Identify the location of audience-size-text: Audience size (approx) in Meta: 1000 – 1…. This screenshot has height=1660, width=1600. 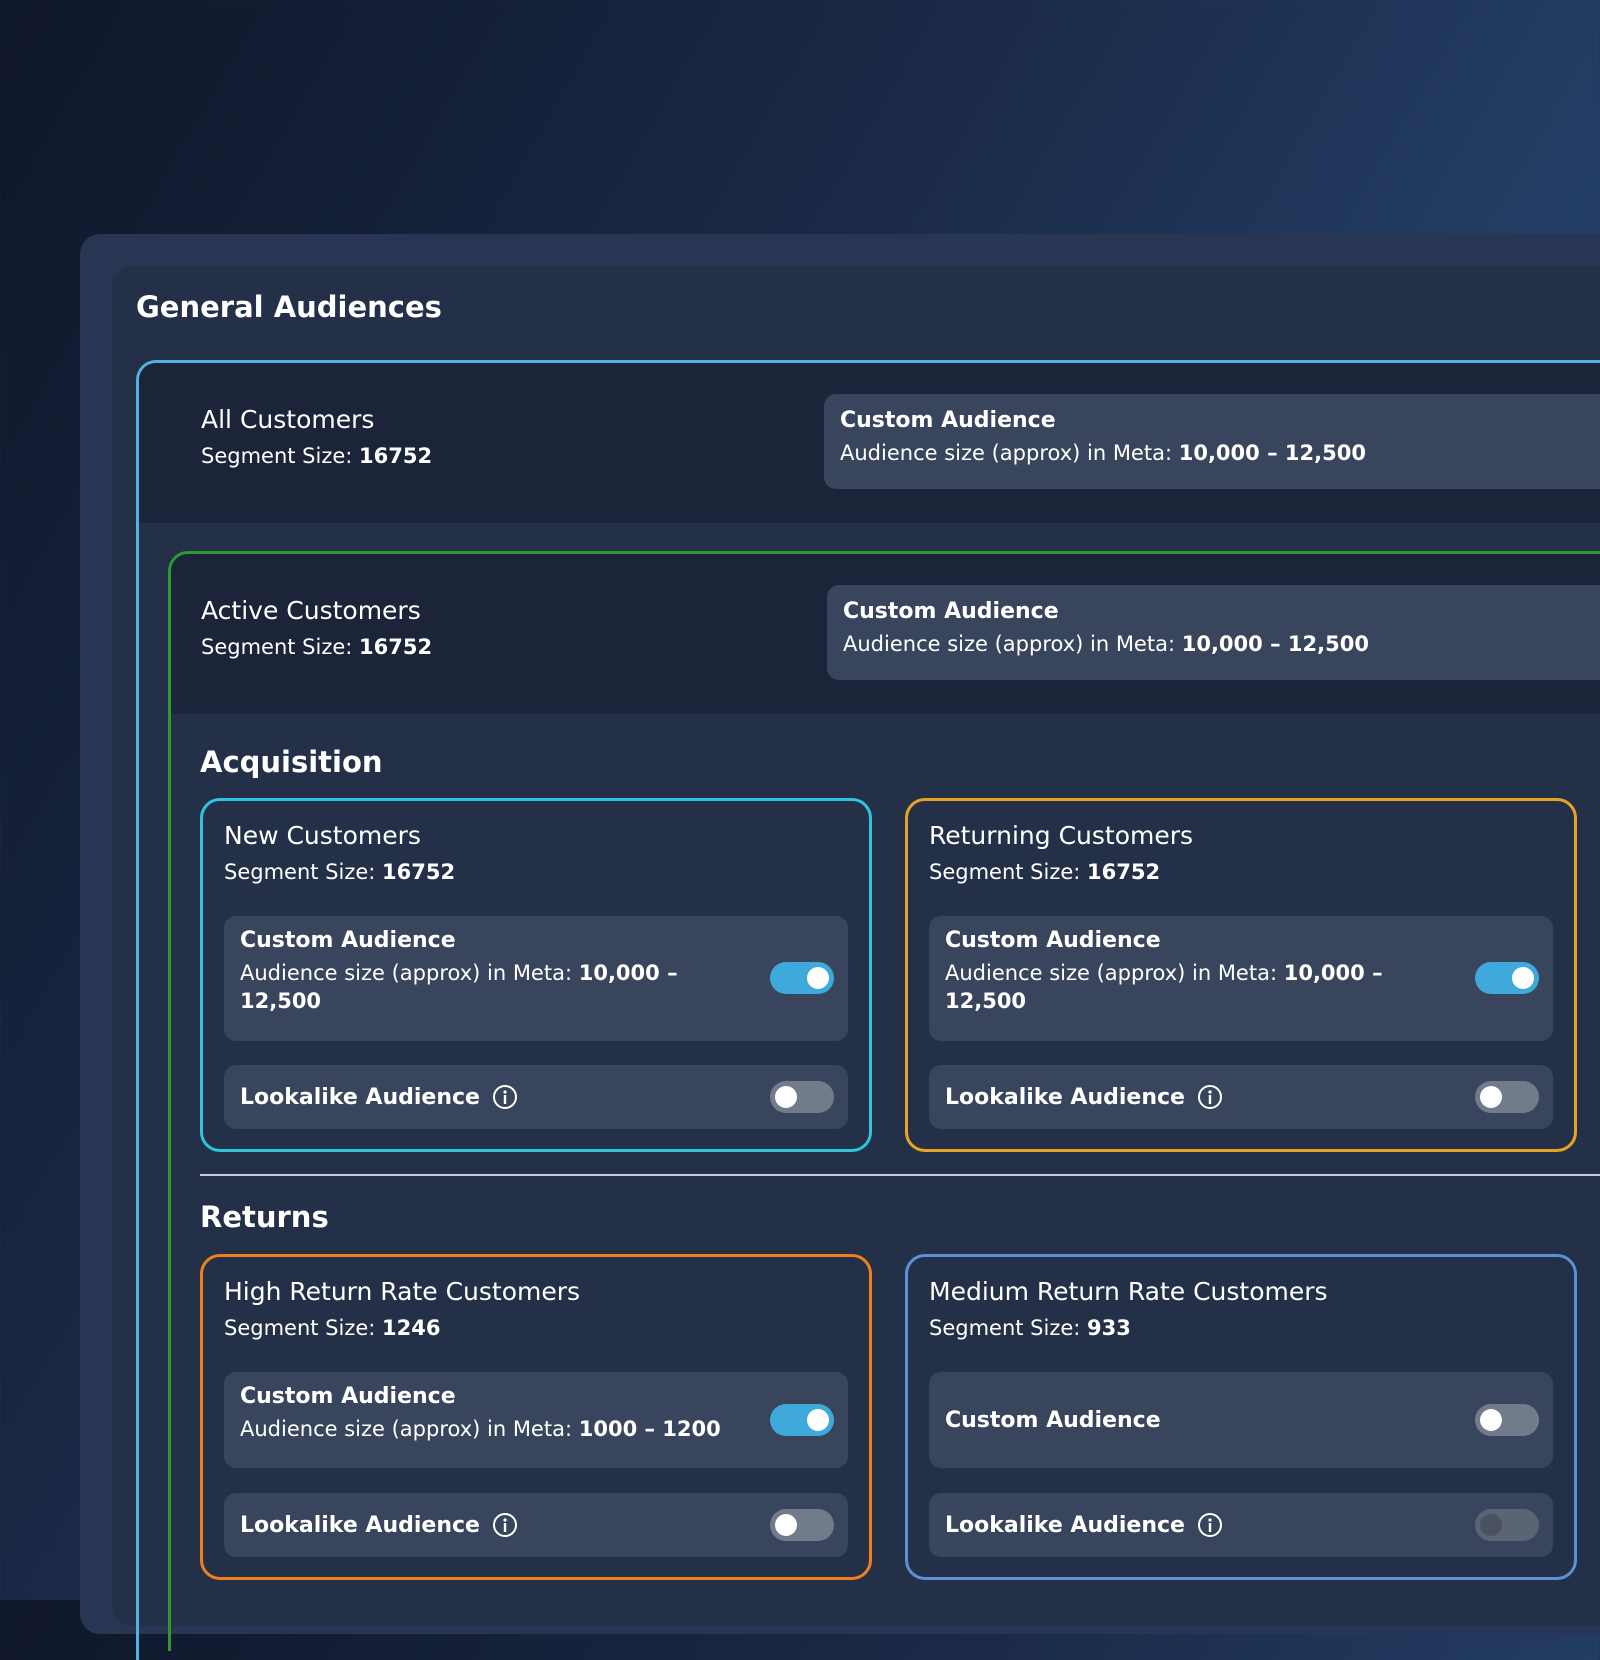
(480, 1429).